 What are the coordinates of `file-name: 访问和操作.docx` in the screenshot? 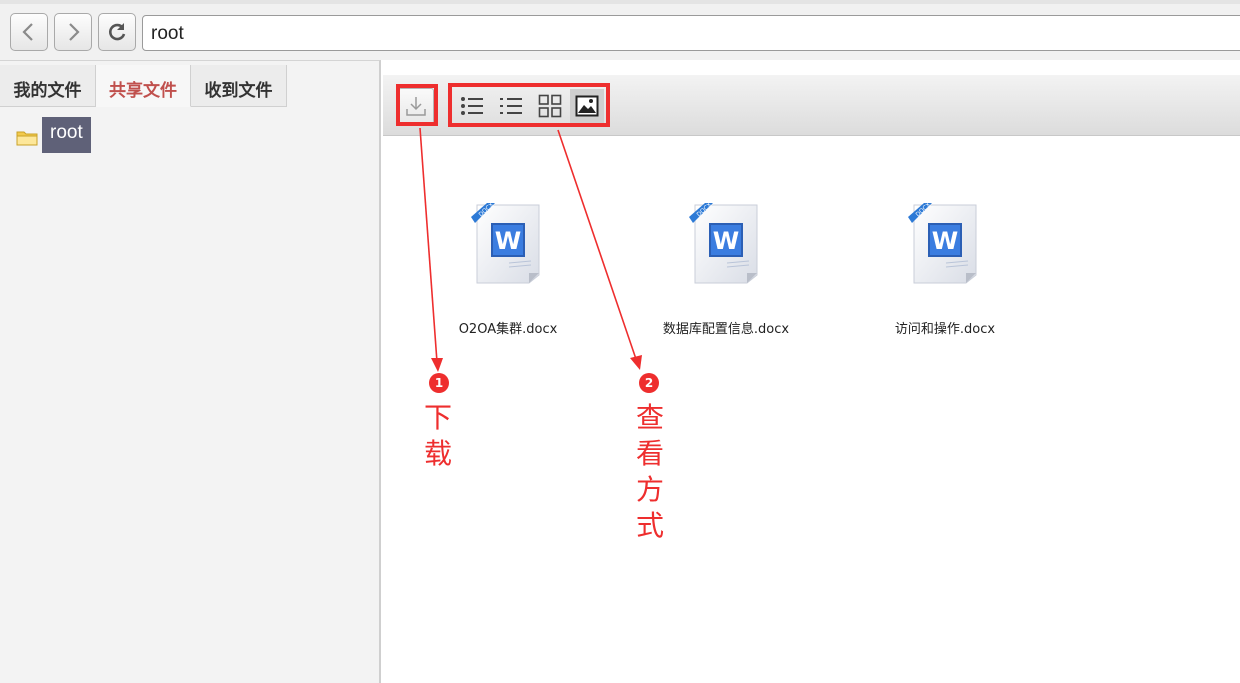 It's located at (945, 329).